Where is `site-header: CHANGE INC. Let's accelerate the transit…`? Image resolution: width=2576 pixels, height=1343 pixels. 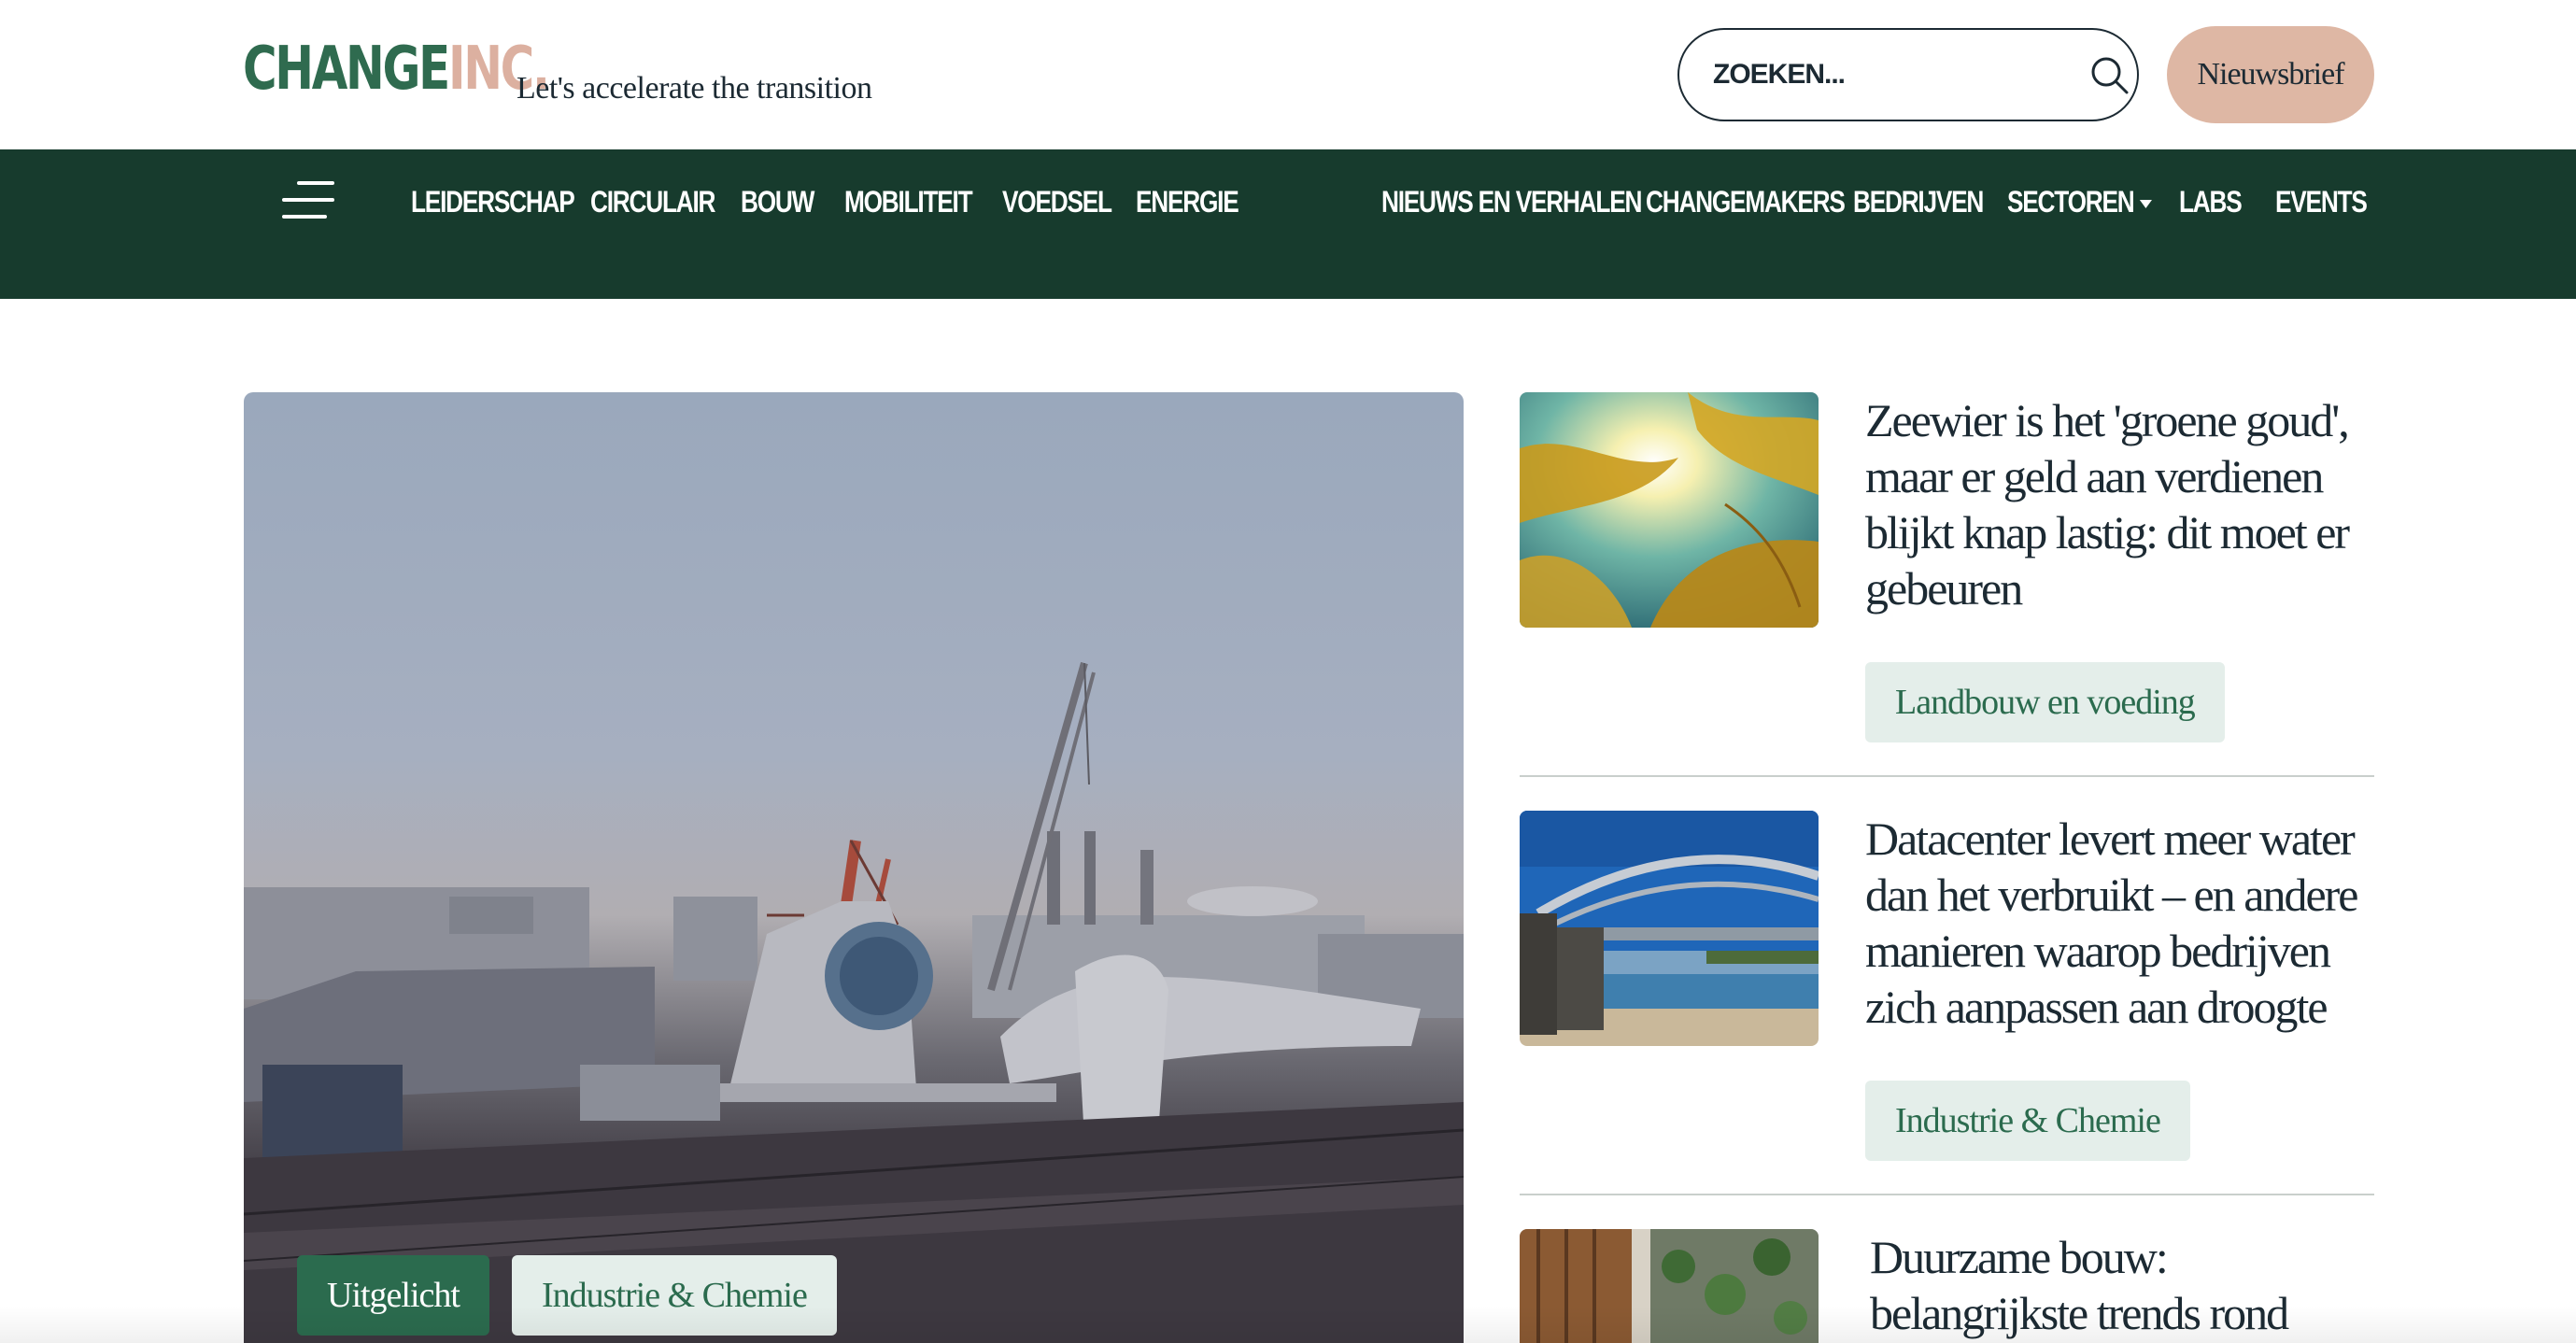
site-header: CHANGE INC. Let's accelerate the transit… is located at coordinates (1288, 74).